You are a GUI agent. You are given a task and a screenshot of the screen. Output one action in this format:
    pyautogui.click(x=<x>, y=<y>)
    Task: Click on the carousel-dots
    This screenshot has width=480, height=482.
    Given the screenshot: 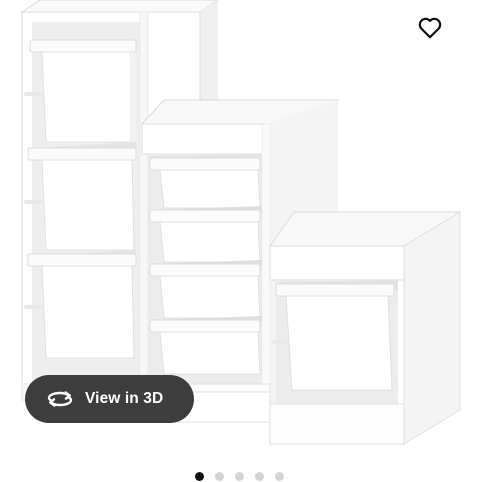 What is the action you would take?
    pyautogui.click(x=239, y=477)
    